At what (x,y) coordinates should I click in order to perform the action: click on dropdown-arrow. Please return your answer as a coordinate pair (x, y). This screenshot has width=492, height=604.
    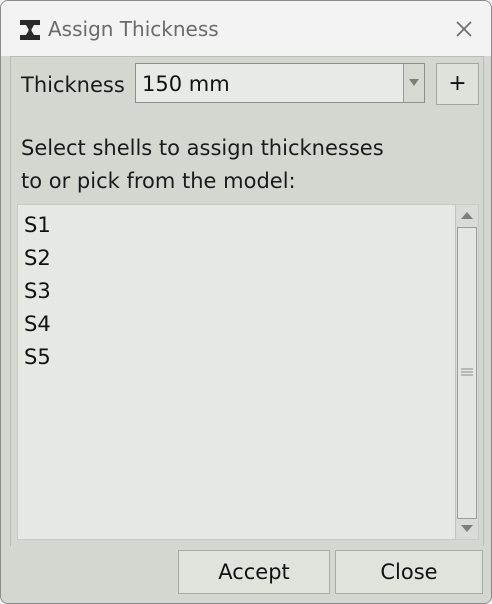
    Looking at the image, I should click on (413, 83).